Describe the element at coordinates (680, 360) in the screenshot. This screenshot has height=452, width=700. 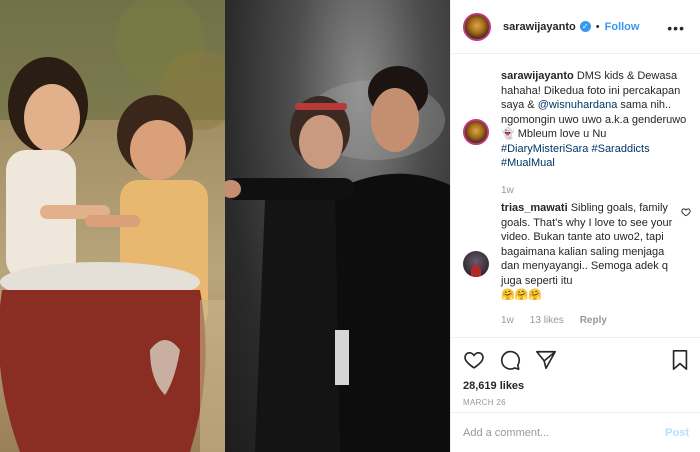
I see `bookmark-icon` at that location.